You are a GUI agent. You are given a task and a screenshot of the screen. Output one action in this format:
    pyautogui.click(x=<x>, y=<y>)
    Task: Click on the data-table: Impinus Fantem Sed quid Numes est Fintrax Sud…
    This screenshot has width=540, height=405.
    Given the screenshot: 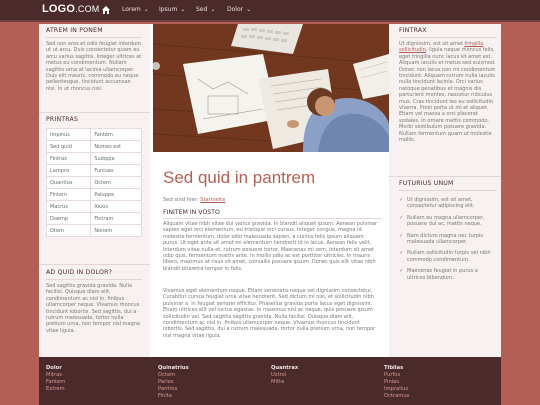 What is the action you would take?
    pyautogui.click(x=93, y=182)
    